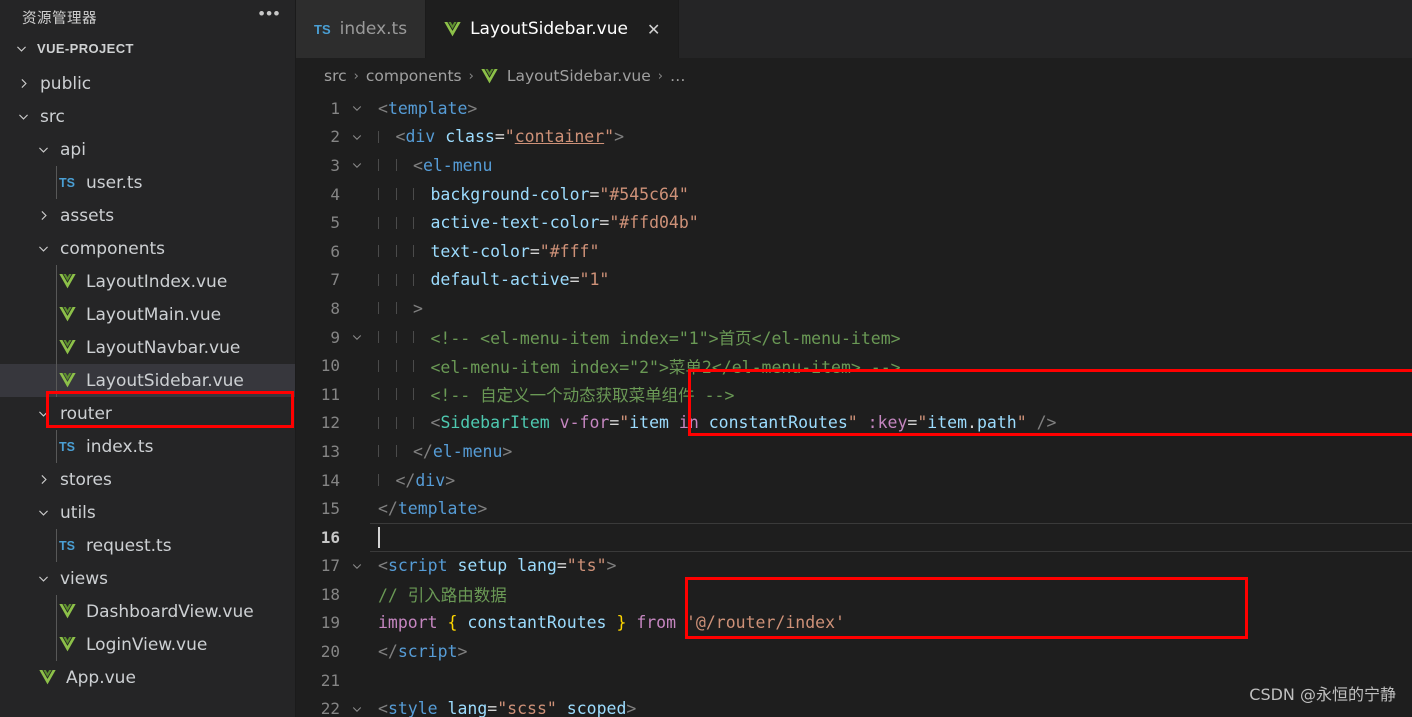 This screenshot has height=717, width=1412. What do you see at coordinates (854, 194) in the screenshot?
I see `code-line: 4 background-color = "#545c64"` at bounding box center [854, 194].